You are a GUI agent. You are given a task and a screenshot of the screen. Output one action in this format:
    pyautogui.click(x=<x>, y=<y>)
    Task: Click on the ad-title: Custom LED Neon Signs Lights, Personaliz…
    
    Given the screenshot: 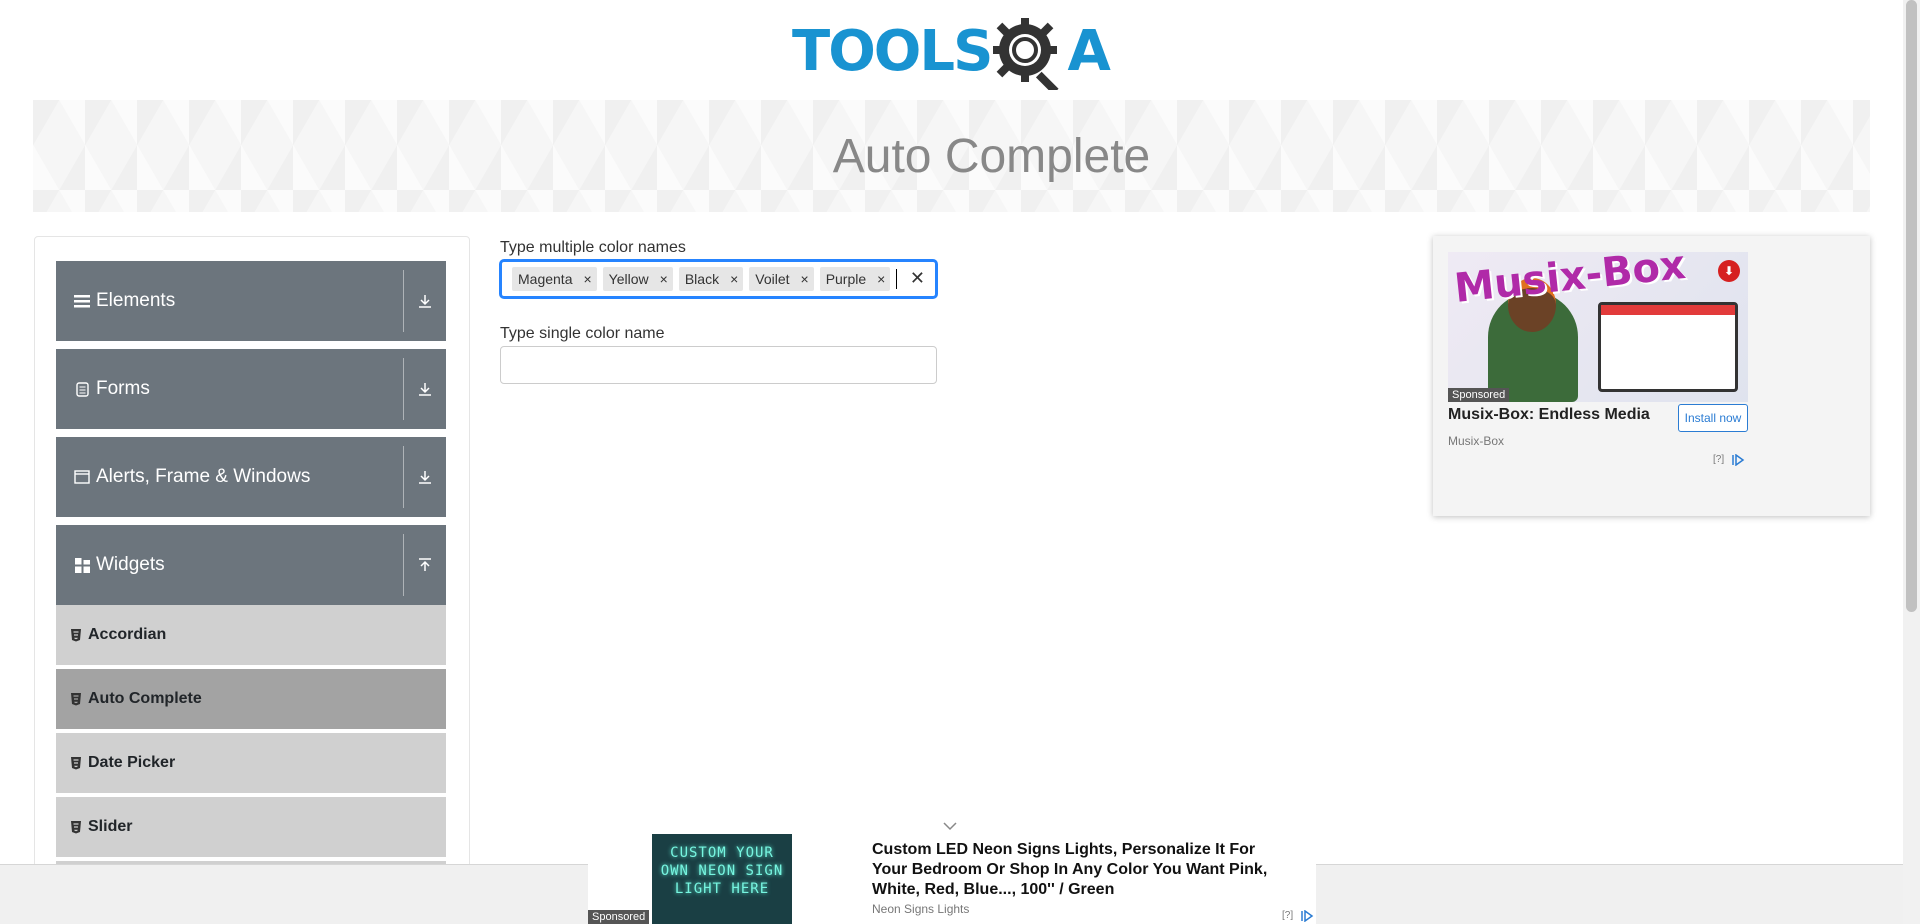 What is the action you would take?
    pyautogui.click(x=1082, y=870)
    